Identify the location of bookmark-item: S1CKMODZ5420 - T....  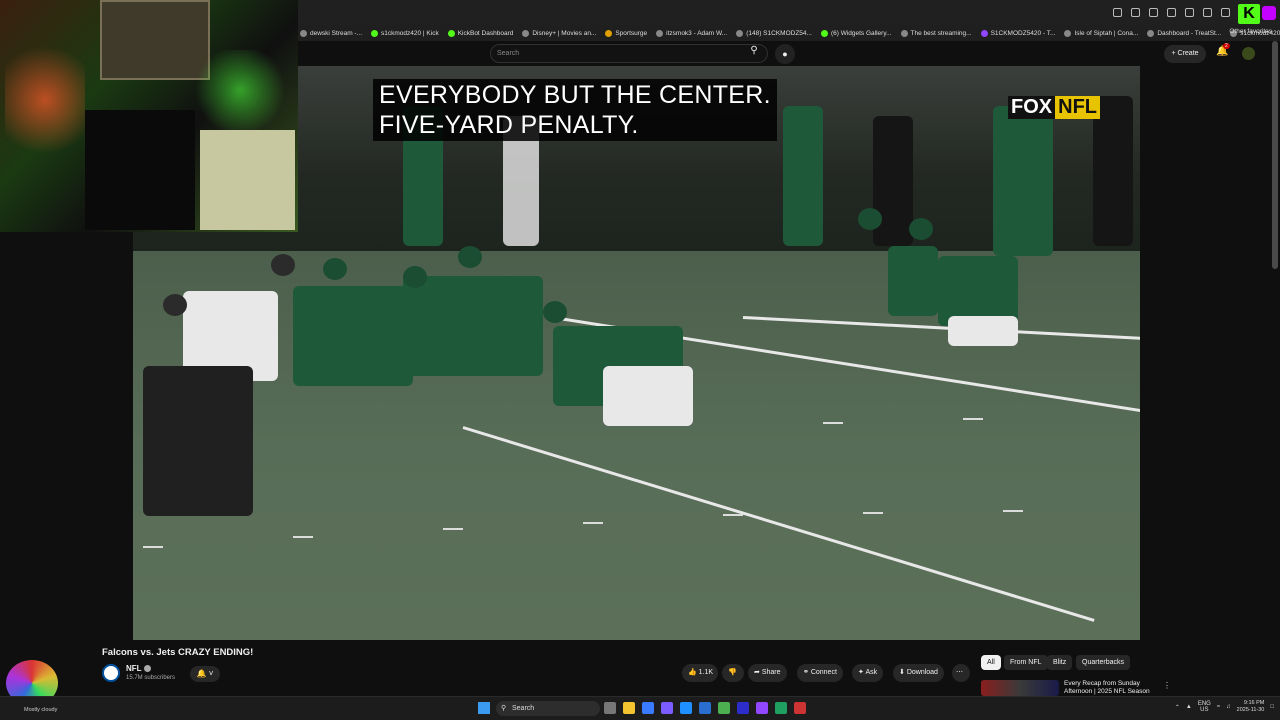
(1017, 33).